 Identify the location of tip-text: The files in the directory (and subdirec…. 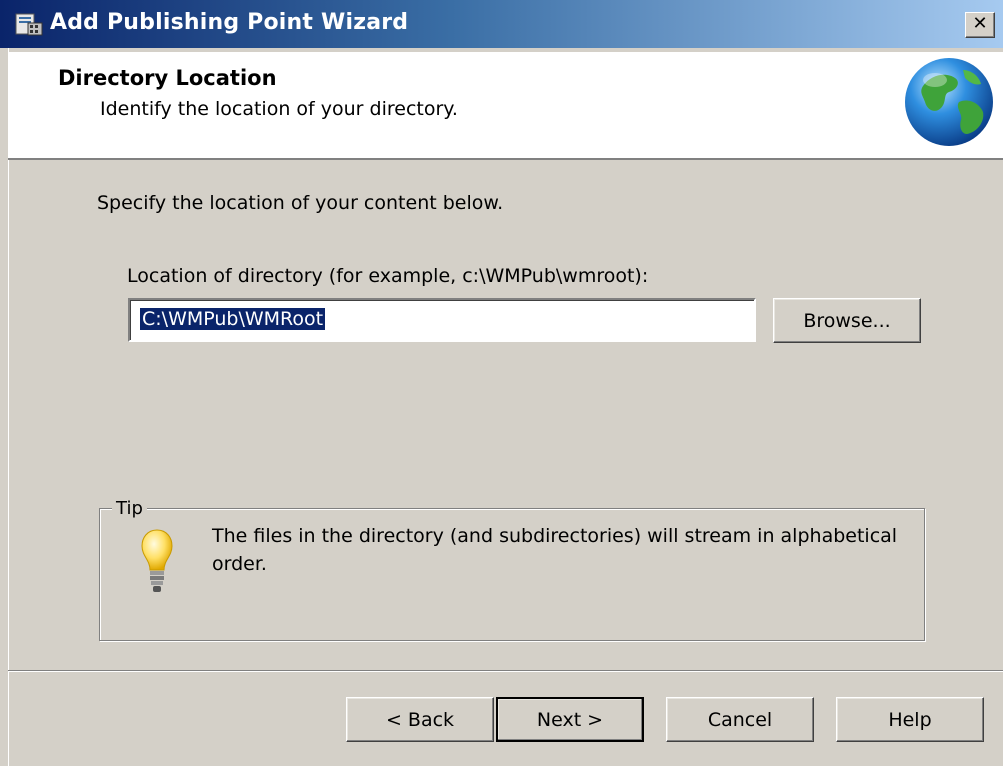
(555, 550).